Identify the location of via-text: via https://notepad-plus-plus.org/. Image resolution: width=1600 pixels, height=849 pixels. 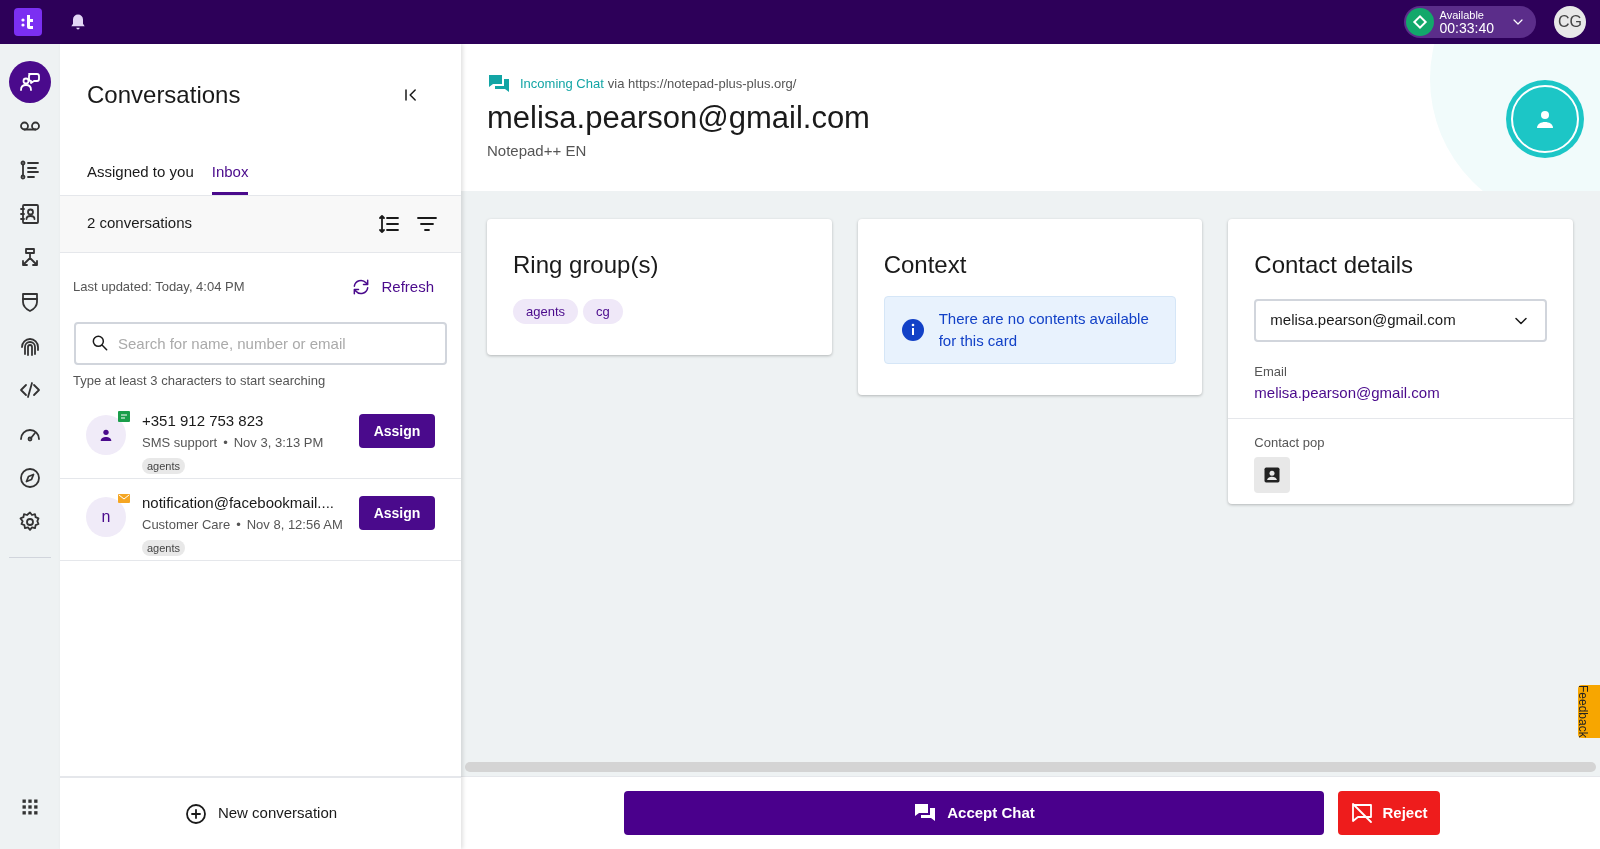
(702, 84).